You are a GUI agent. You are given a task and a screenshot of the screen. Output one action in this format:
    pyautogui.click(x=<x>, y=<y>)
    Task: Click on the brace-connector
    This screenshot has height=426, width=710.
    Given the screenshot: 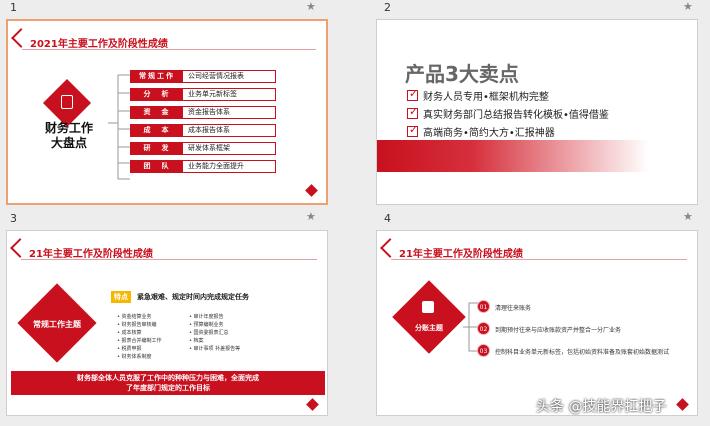 What is the action you would take?
    pyautogui.click(x=119, y=127)
    